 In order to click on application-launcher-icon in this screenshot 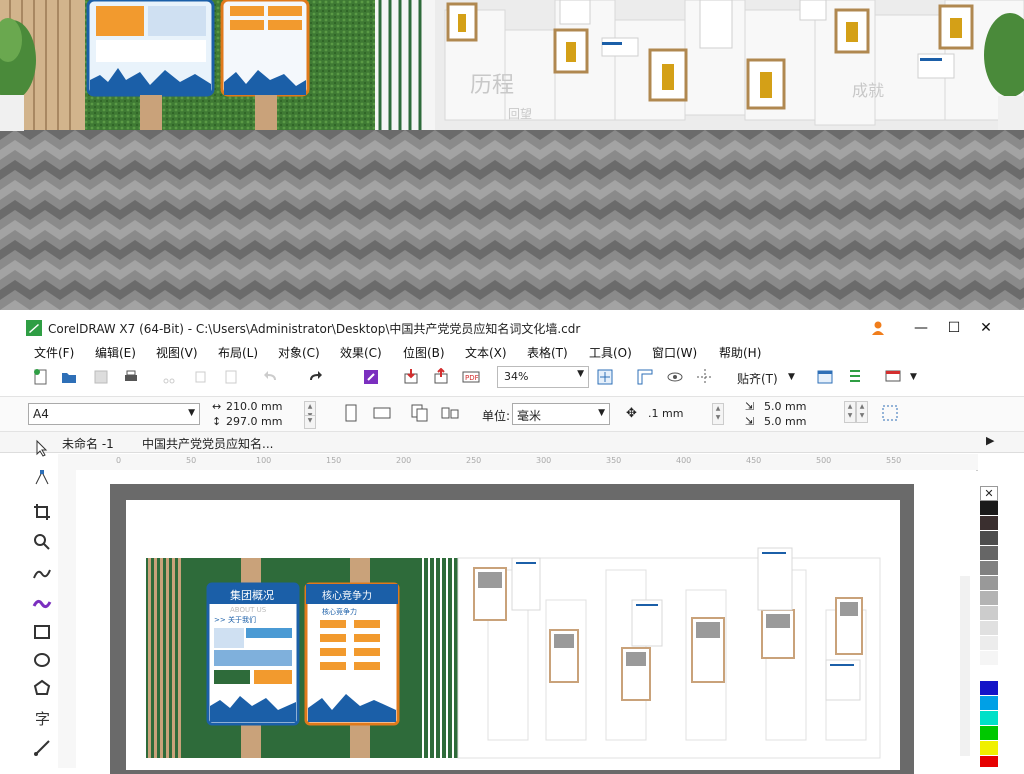, I will do `click(855, 377)`.